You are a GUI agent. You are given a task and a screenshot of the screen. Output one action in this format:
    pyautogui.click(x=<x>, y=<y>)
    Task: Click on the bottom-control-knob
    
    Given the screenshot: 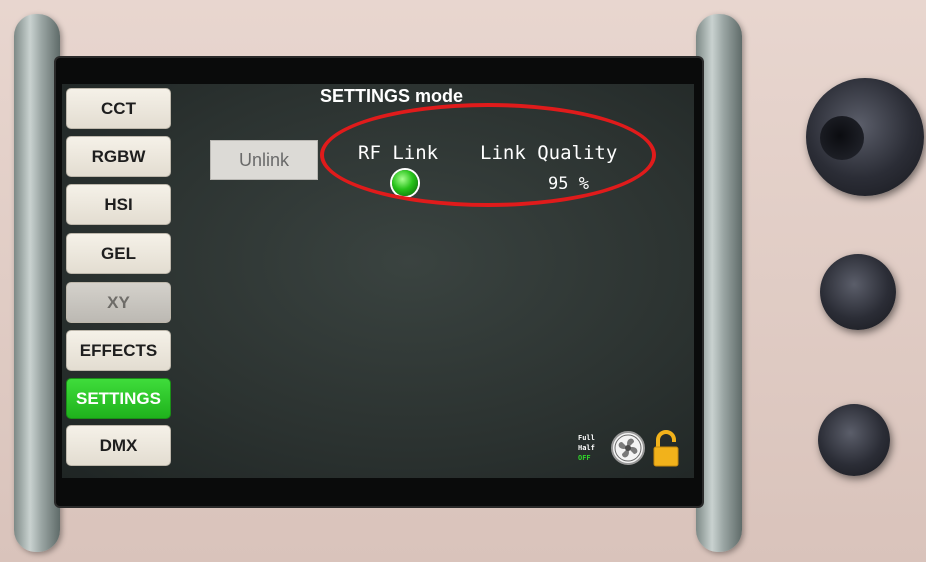 What is the action you would take?
    pyautogui.click(x=854, y=440)
    